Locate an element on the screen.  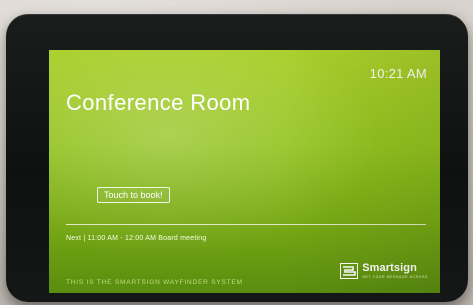
brand-name: Smartsign is located at coordinates (389, 268).